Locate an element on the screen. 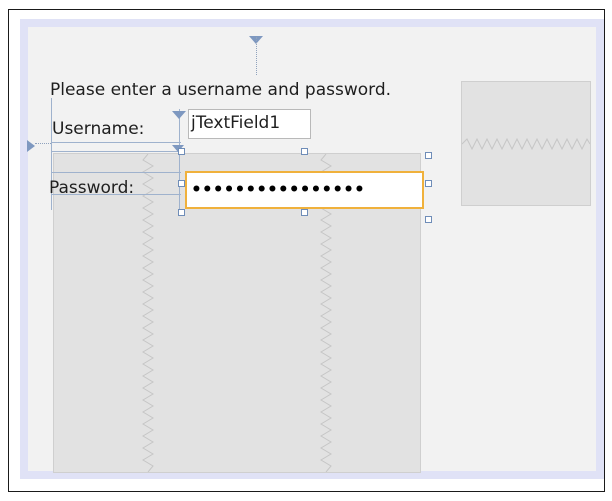 The width and height of the screenshot is (612, 501). password-field: •••••••••••••••• is located at coordinates (304, 190).